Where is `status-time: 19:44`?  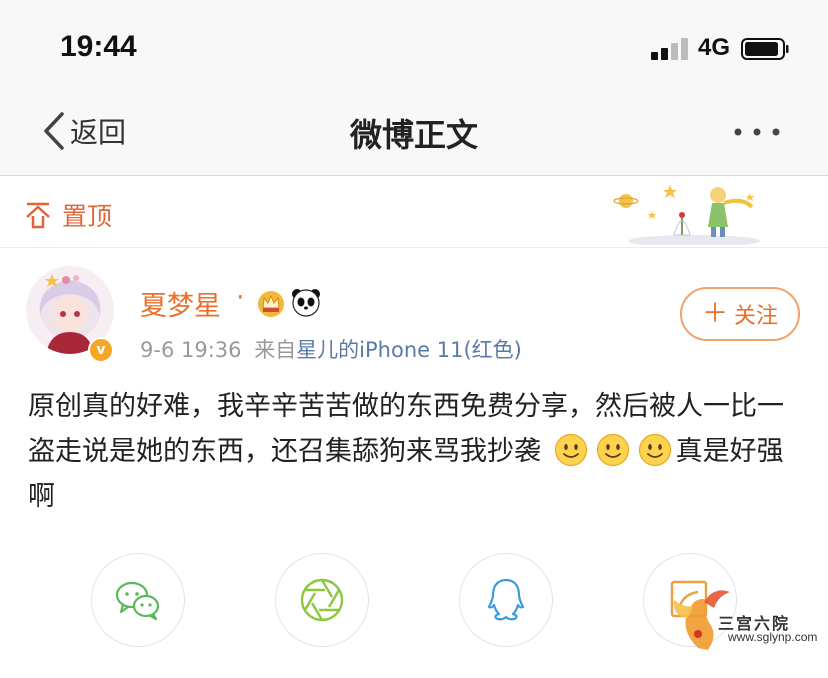
status-time: 19:44 is located at coordinates (98, 46).